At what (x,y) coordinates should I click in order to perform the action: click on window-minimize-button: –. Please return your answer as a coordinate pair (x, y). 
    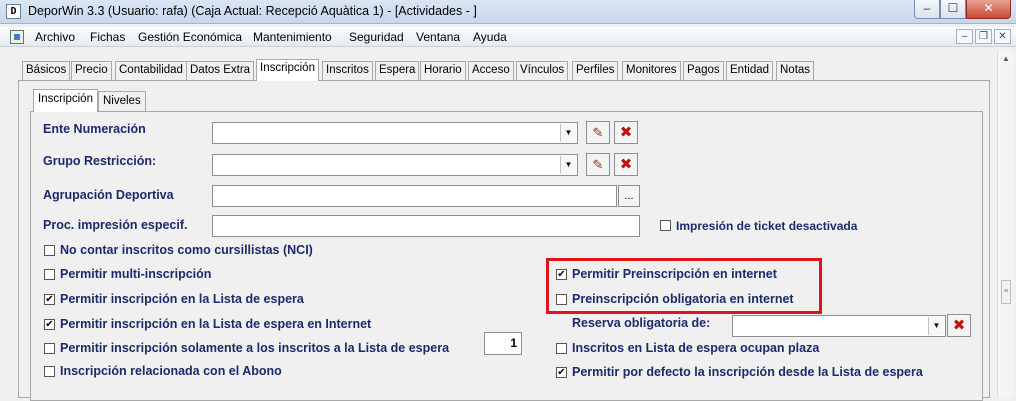
    Looking at the image, I should click on (927, 9).